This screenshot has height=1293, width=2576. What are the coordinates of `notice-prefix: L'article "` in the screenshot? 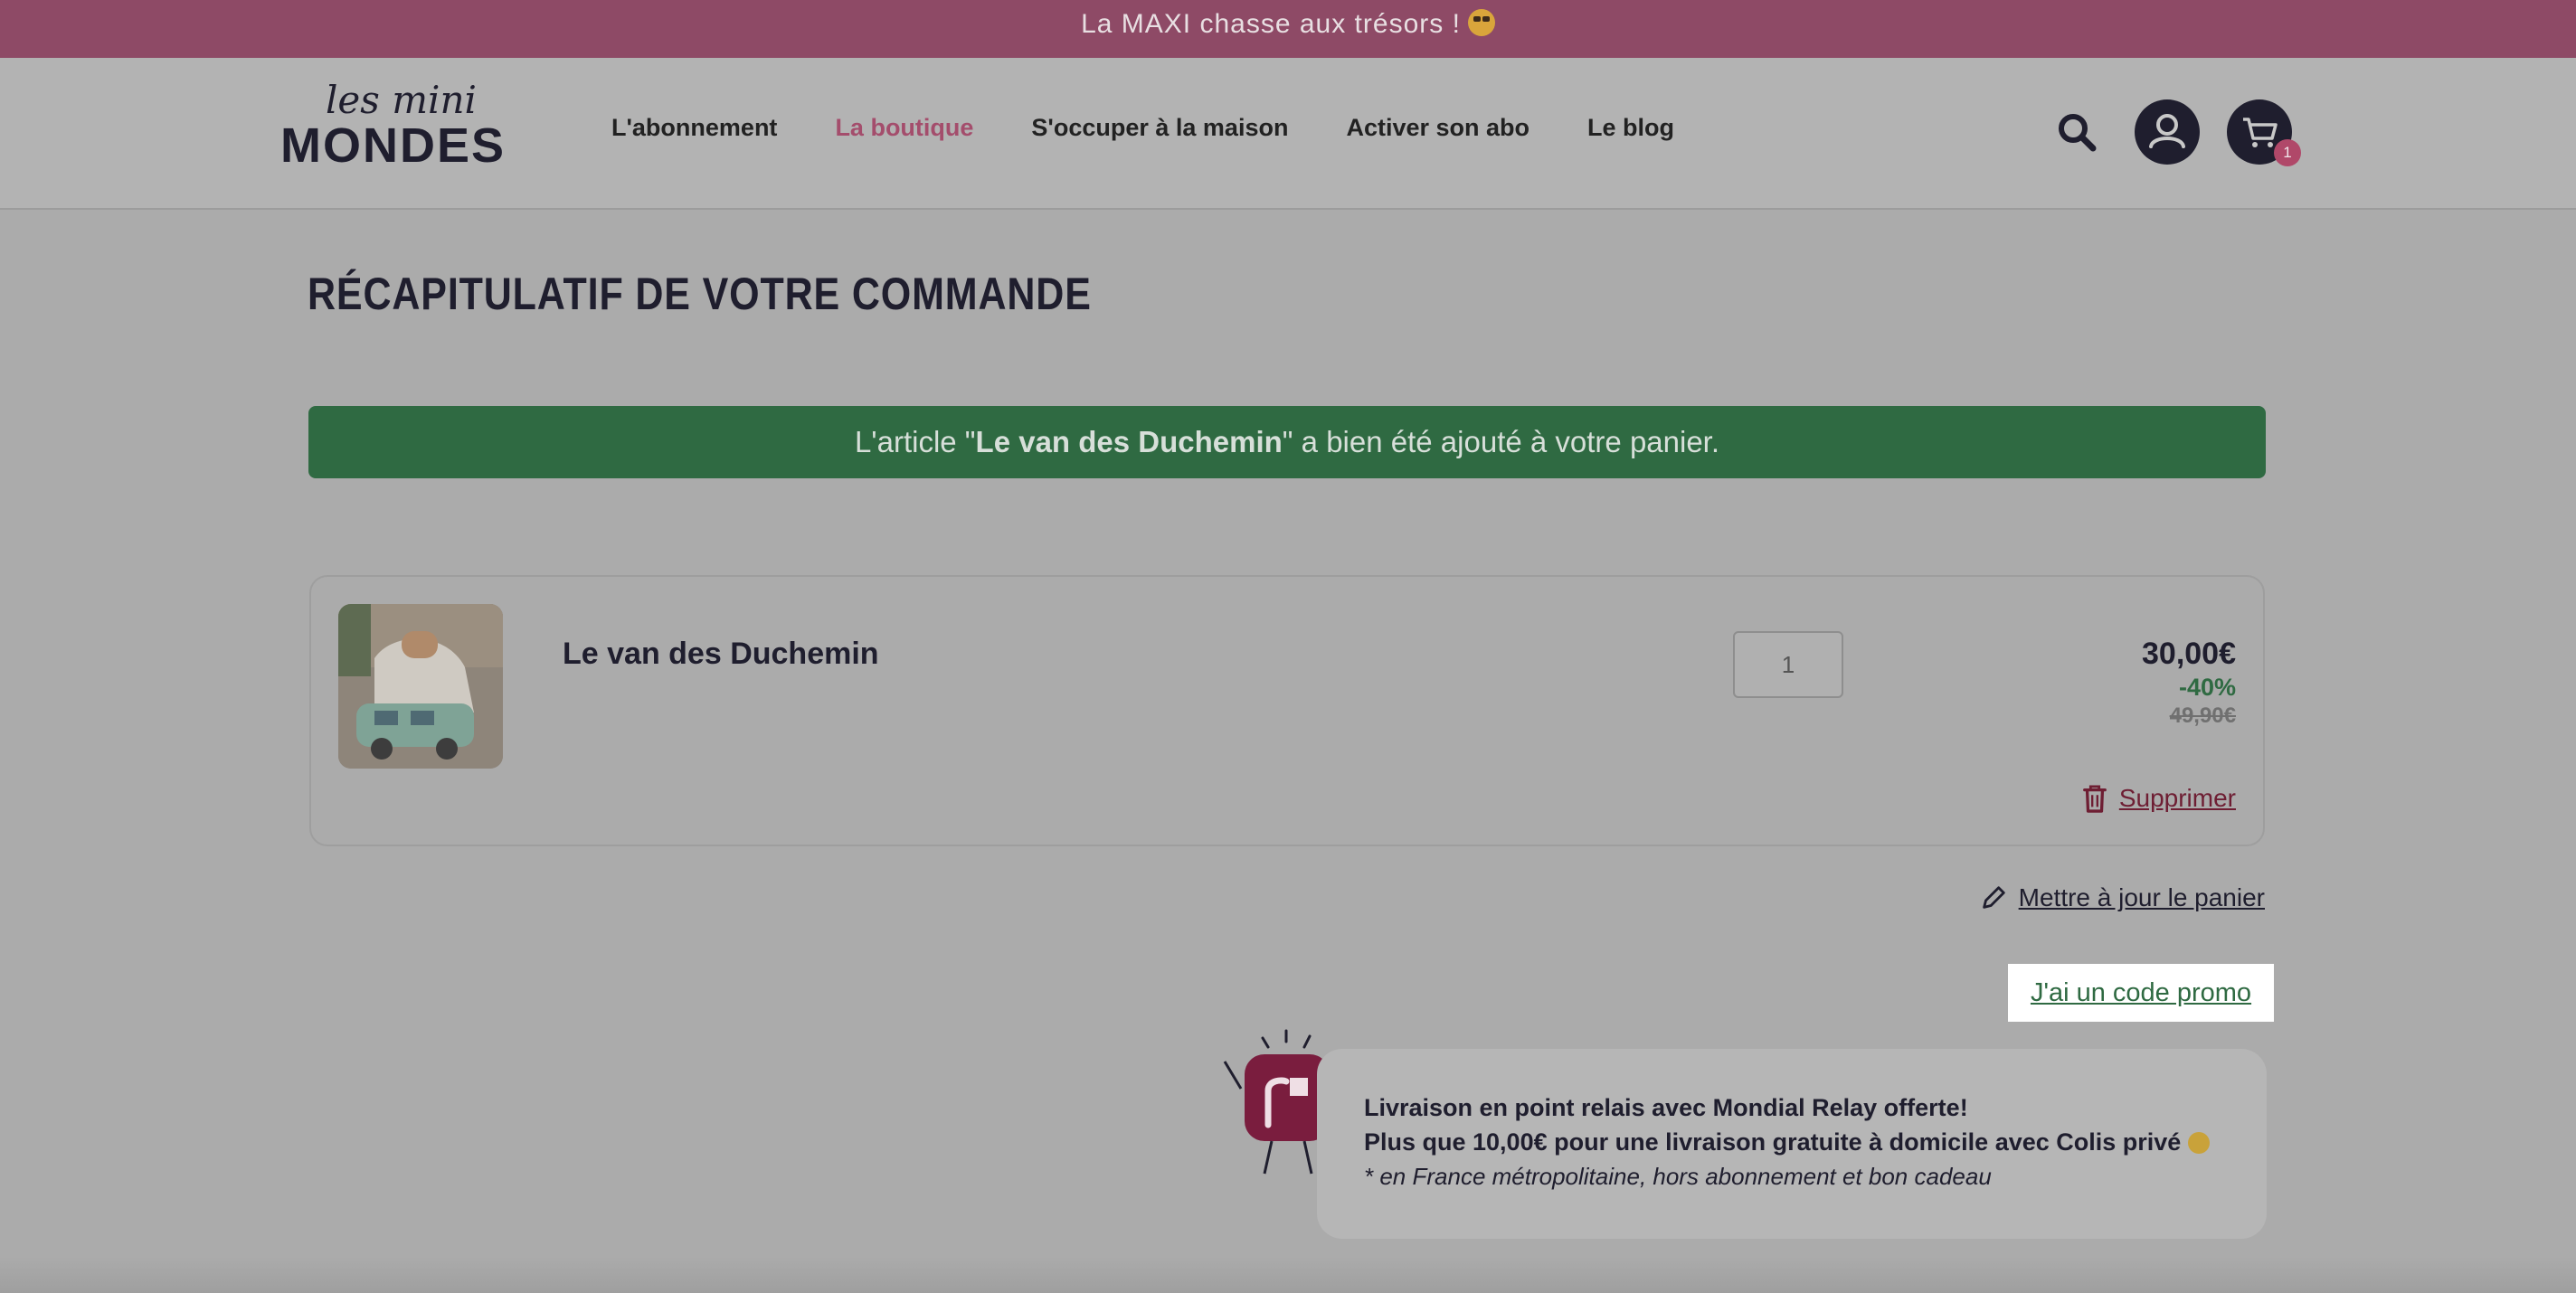 It's located at (915, 441).